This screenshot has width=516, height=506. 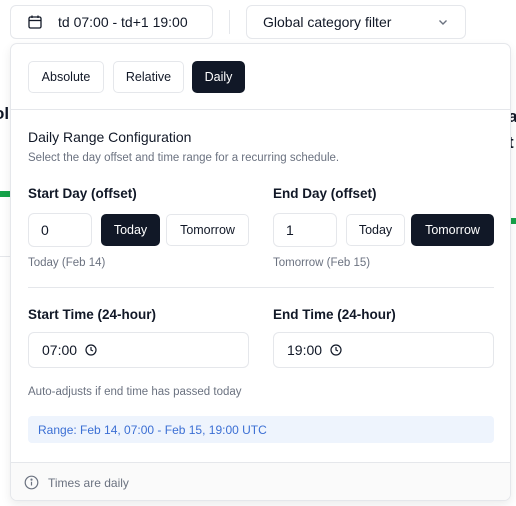 What do you see at coordinates (138, 350) in the screenshot?
I see `start-time-input: 07:00` at bounding box center [138, 350].